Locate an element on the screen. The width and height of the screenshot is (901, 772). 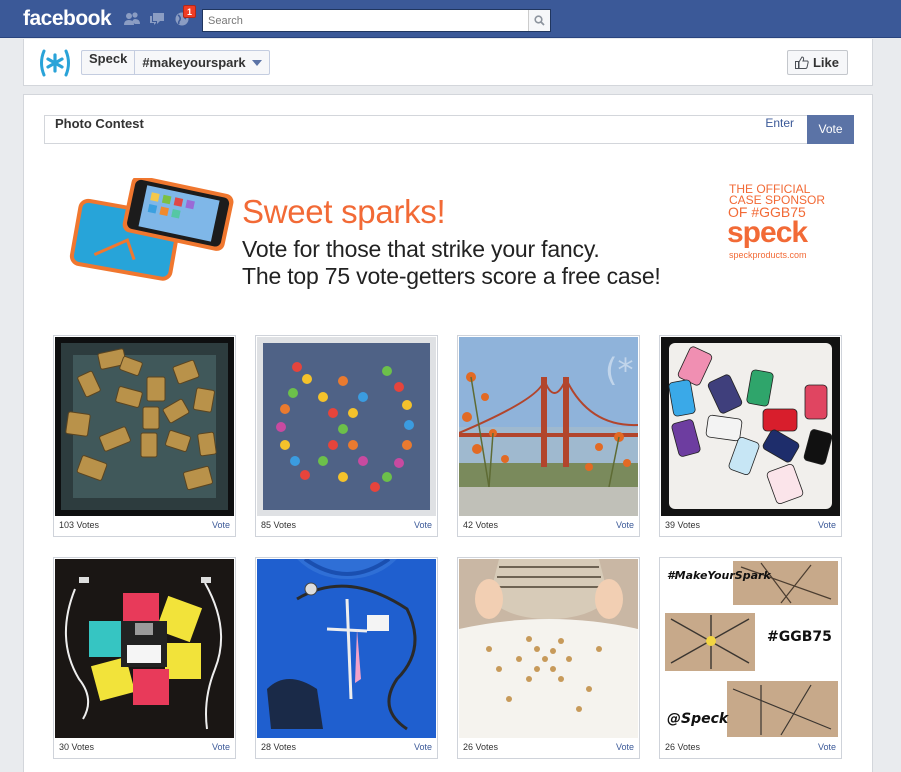
page-name-link: Speck is located at coordinates (109, 62).